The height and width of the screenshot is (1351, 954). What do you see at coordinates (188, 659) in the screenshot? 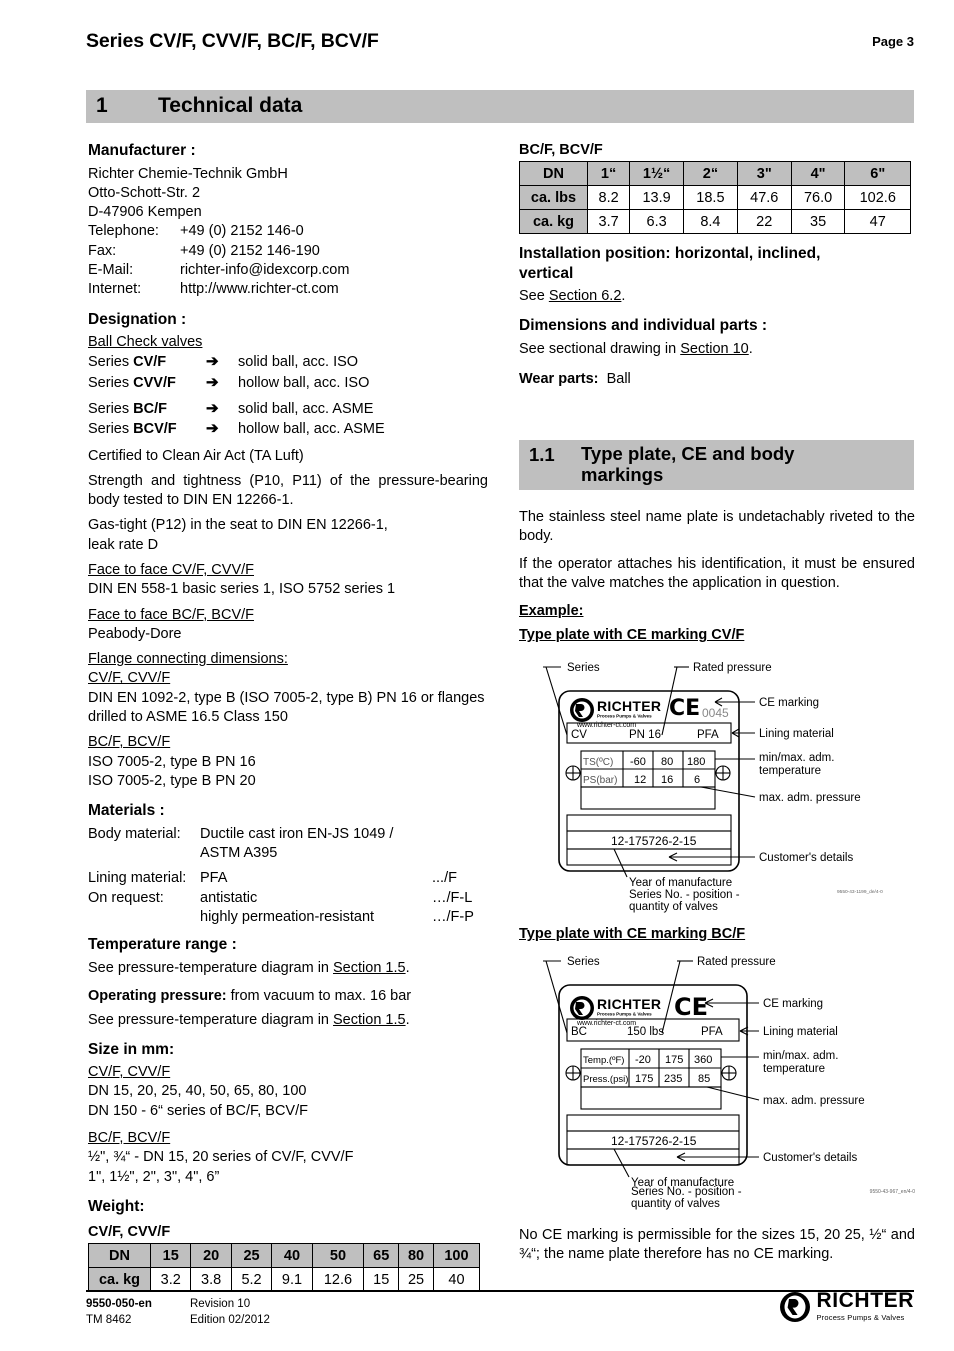
I see `flange-heading: Flange connecting dimensions:` at bounding box center [188, 659].